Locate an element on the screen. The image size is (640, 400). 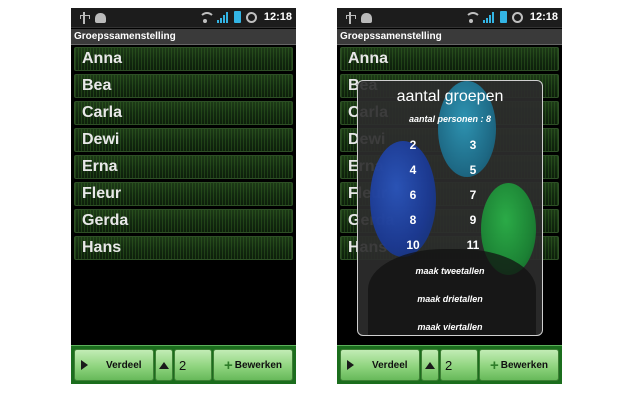
dialog-title: aantal groepen is located at coordinates (450, 96).